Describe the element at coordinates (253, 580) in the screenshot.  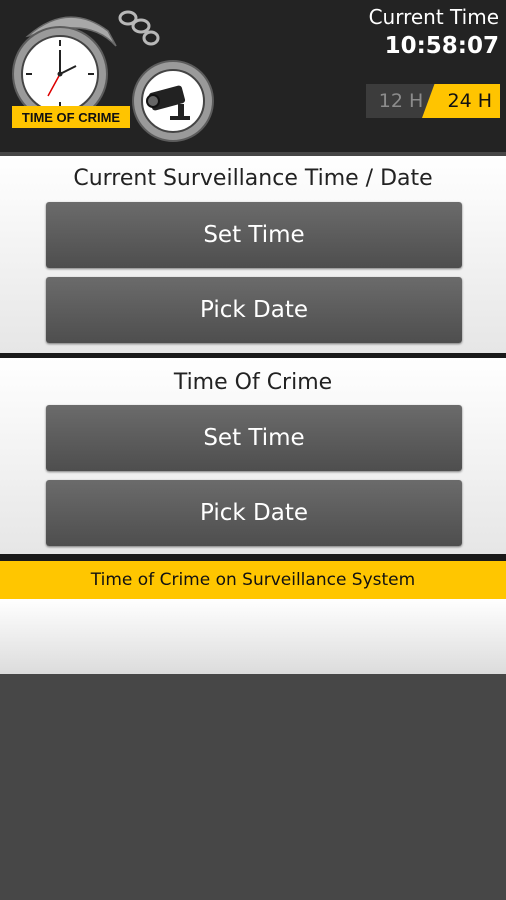
I see `result-banner: Time of Crime on Surveillance System` at that location.